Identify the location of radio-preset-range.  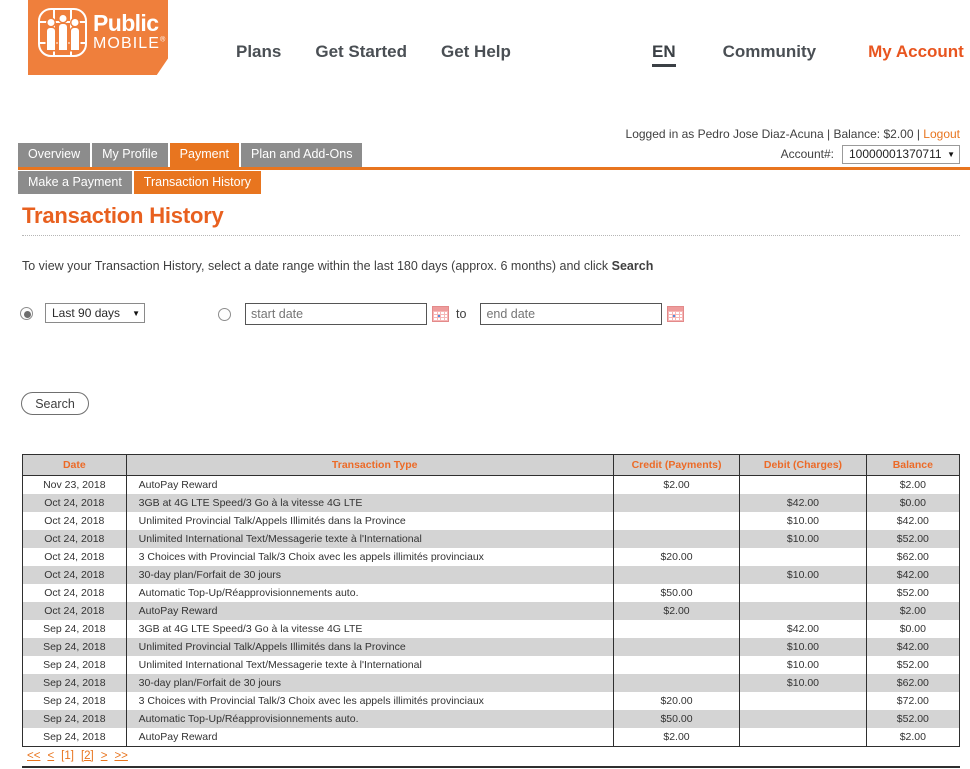
(26, 313).